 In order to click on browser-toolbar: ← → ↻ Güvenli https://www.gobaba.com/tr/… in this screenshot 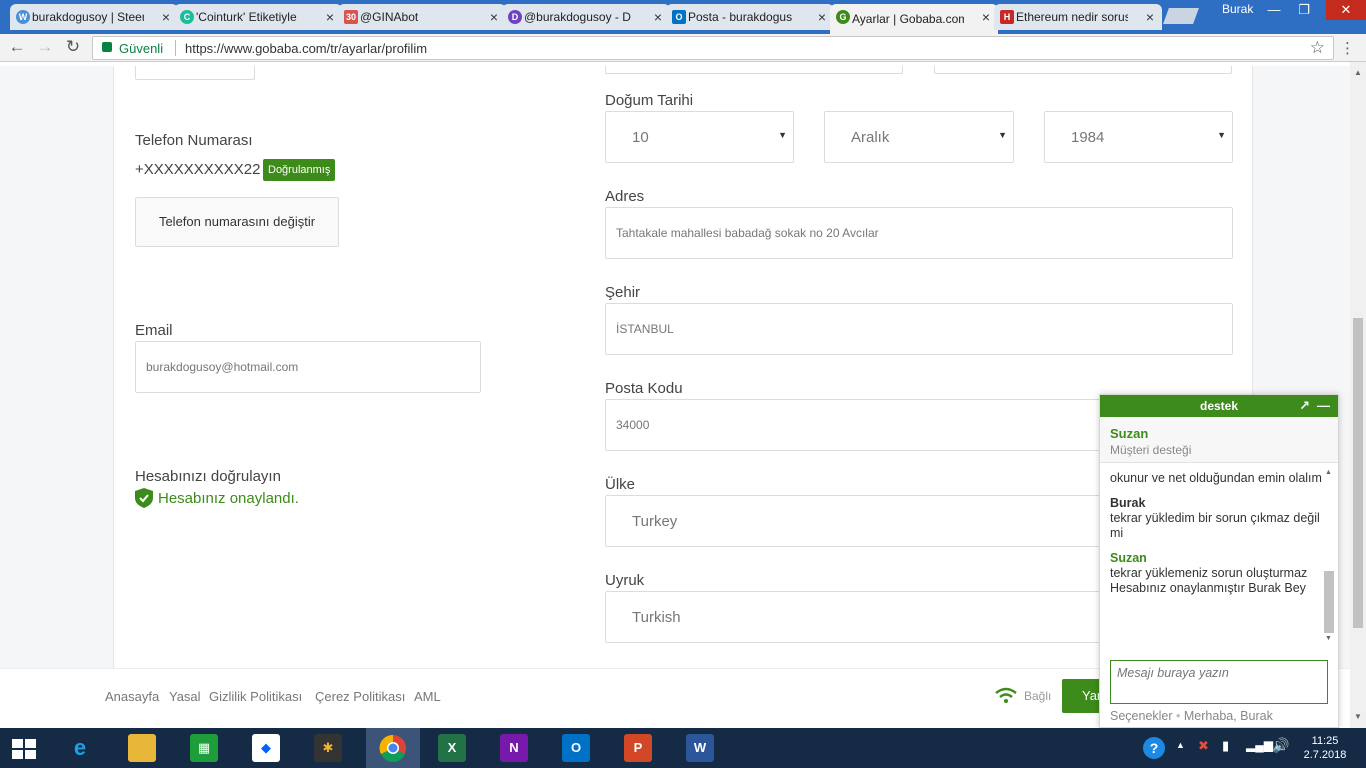, I will do `click(683, 48)`.